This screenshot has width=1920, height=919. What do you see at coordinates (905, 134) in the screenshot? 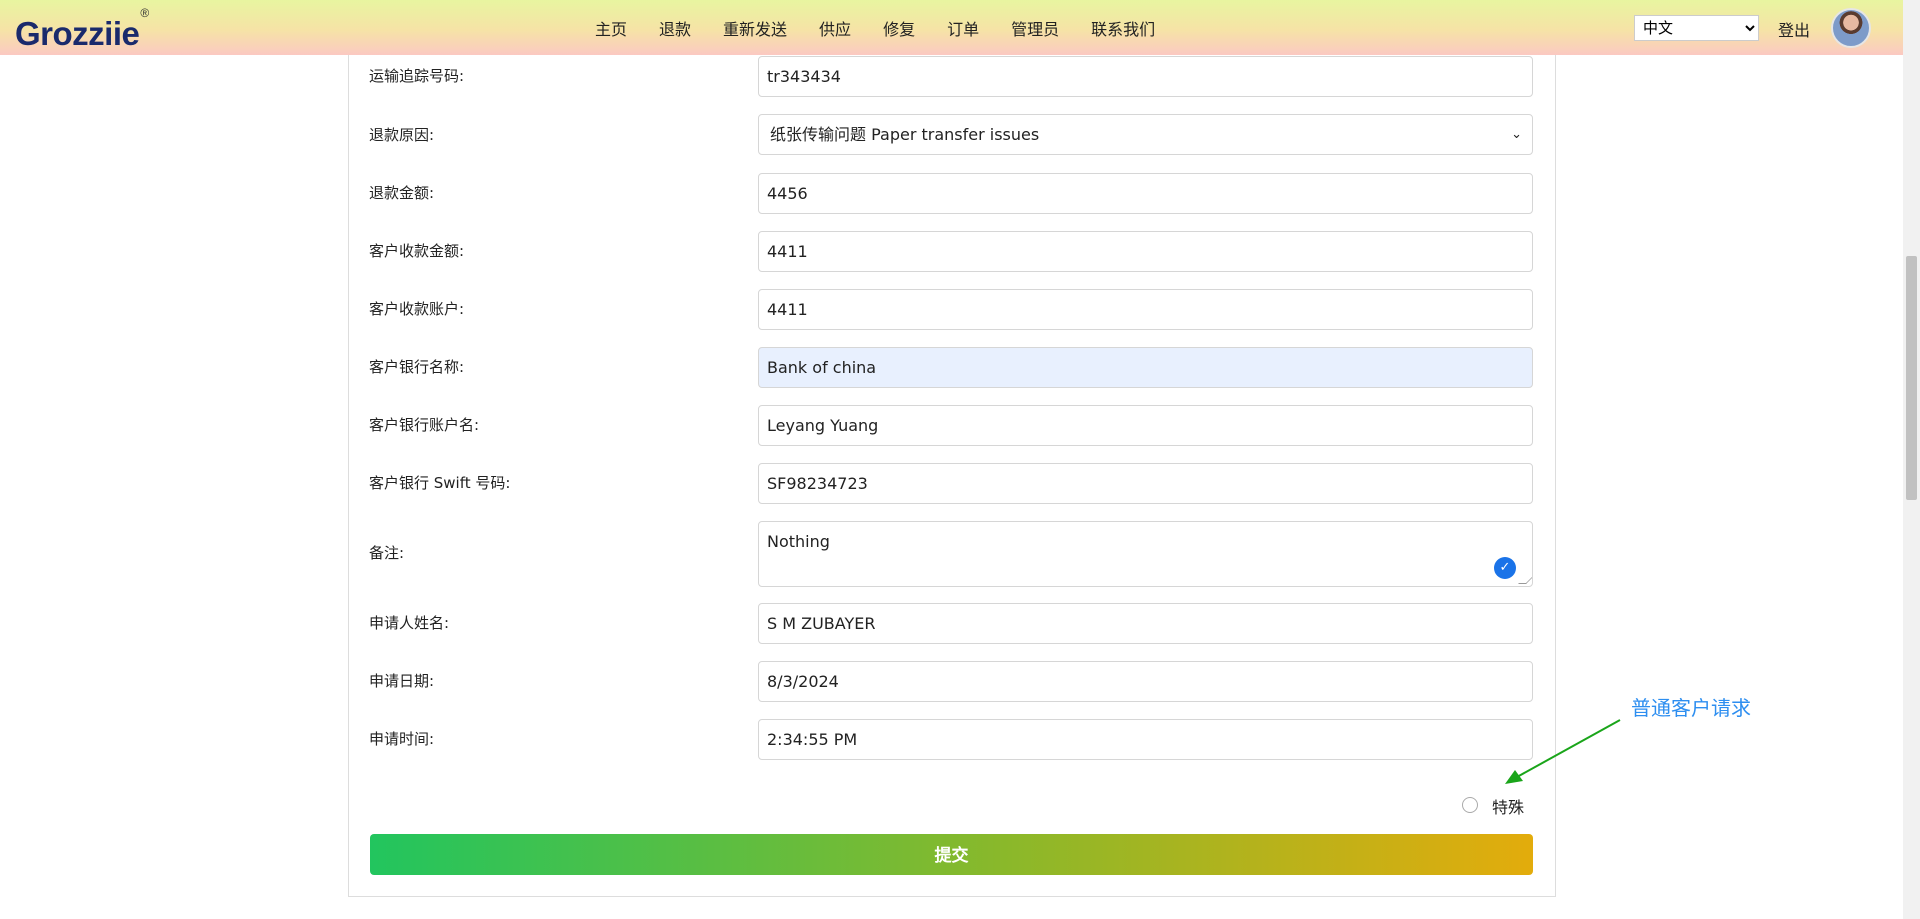
I see `refund-reason-value: 纸张传输问题 Paper transfer issues` at bounding box center [905, 134].